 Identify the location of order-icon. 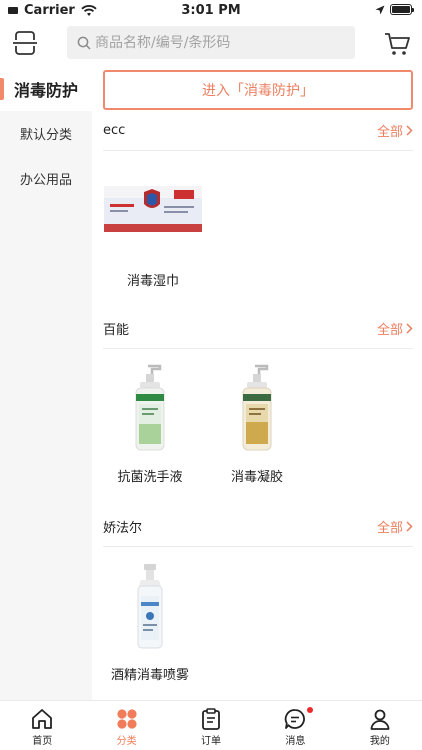
(211, 719).